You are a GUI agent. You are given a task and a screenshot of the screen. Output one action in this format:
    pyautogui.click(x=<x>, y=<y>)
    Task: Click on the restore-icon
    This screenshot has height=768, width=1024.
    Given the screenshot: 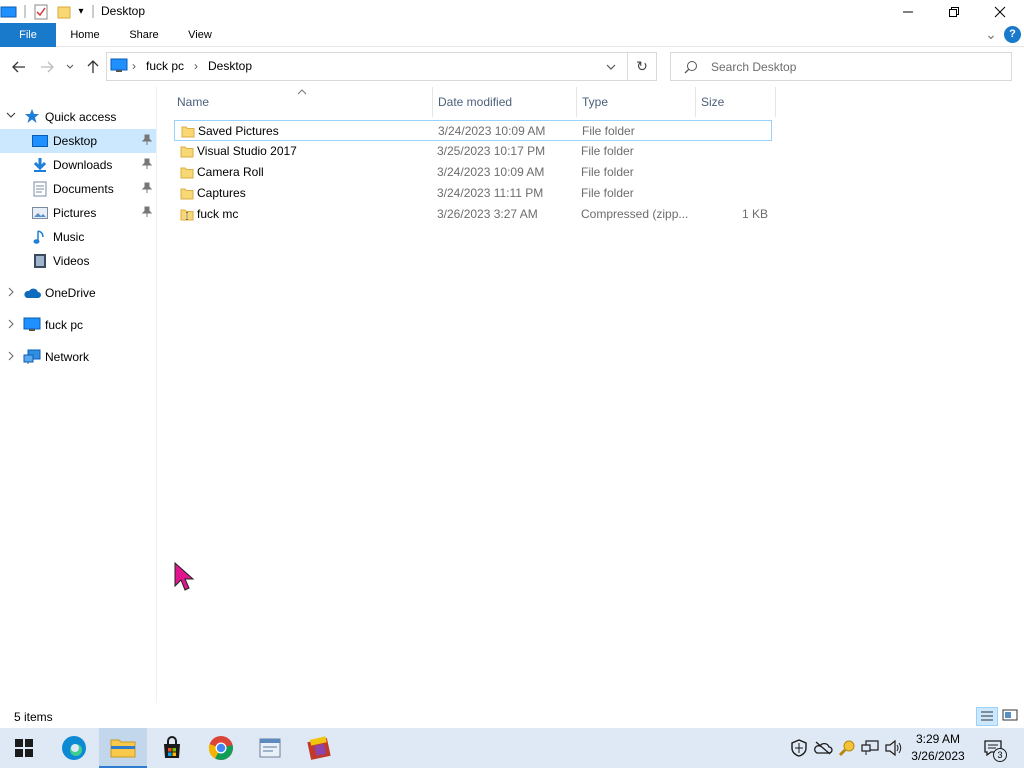 What is the action you would take?
    pyautogui.click(x=954, y=11)
    